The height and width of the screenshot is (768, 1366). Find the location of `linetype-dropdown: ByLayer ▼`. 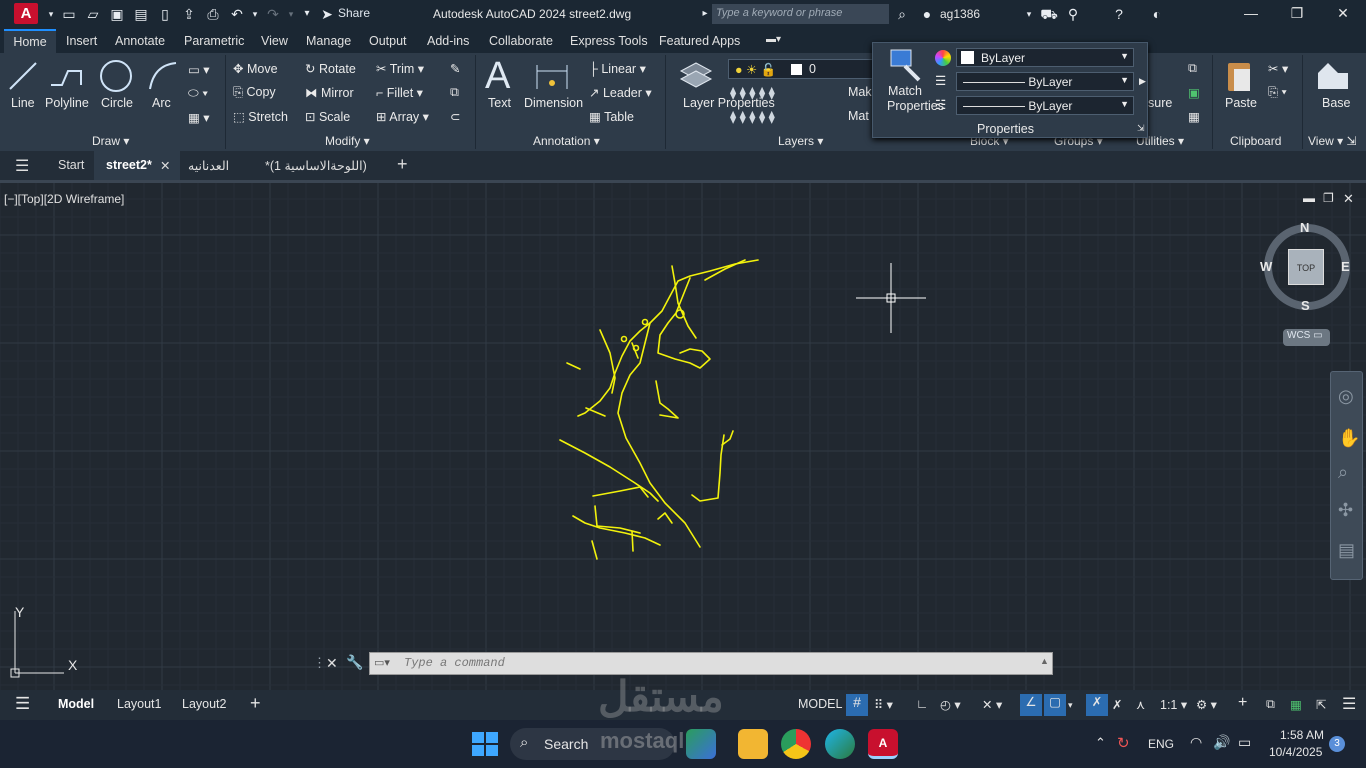

linetype-dropdown: ByLayer ▼ is located at coordinates (1045, 81).